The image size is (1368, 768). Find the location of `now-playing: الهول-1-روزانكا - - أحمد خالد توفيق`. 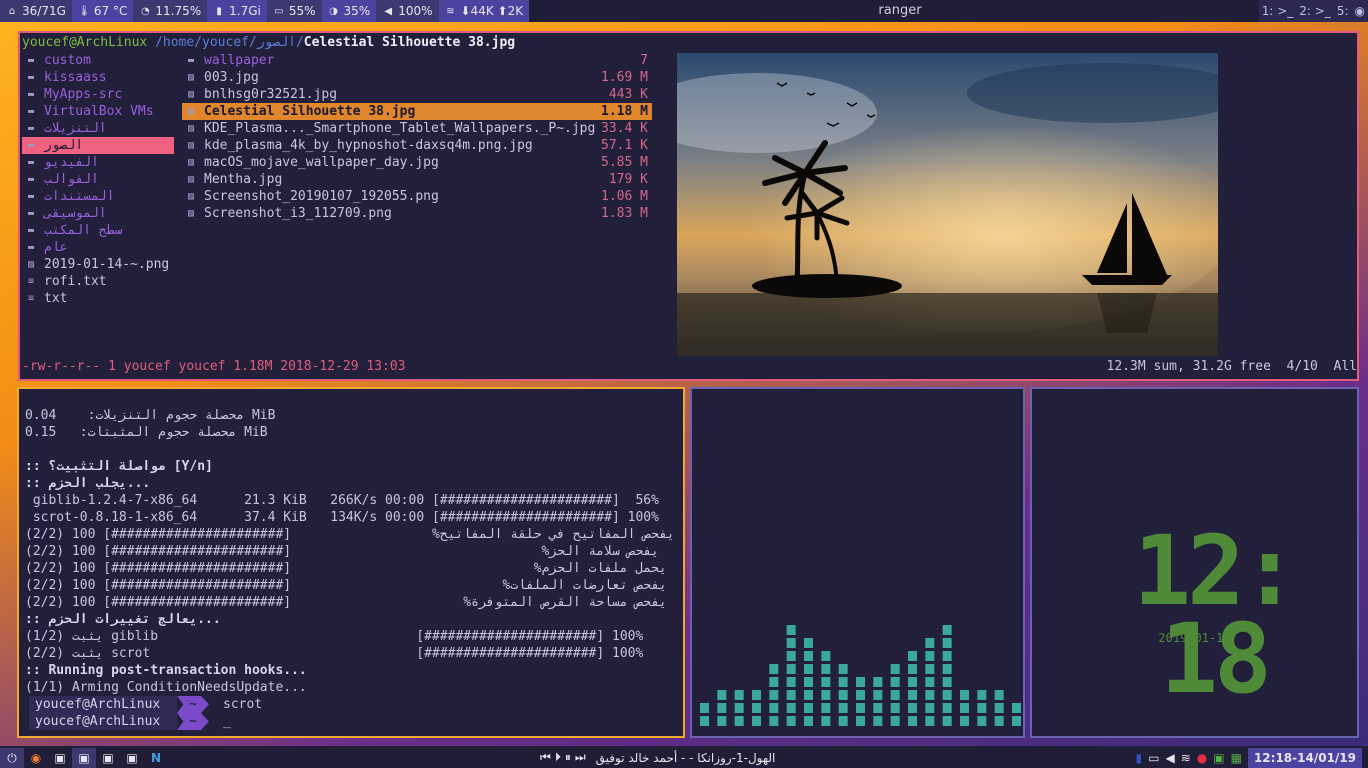

now-playing: الهول-1-روزانكا - - أحمد خالد توفيق is located at coordinates (685, 757).